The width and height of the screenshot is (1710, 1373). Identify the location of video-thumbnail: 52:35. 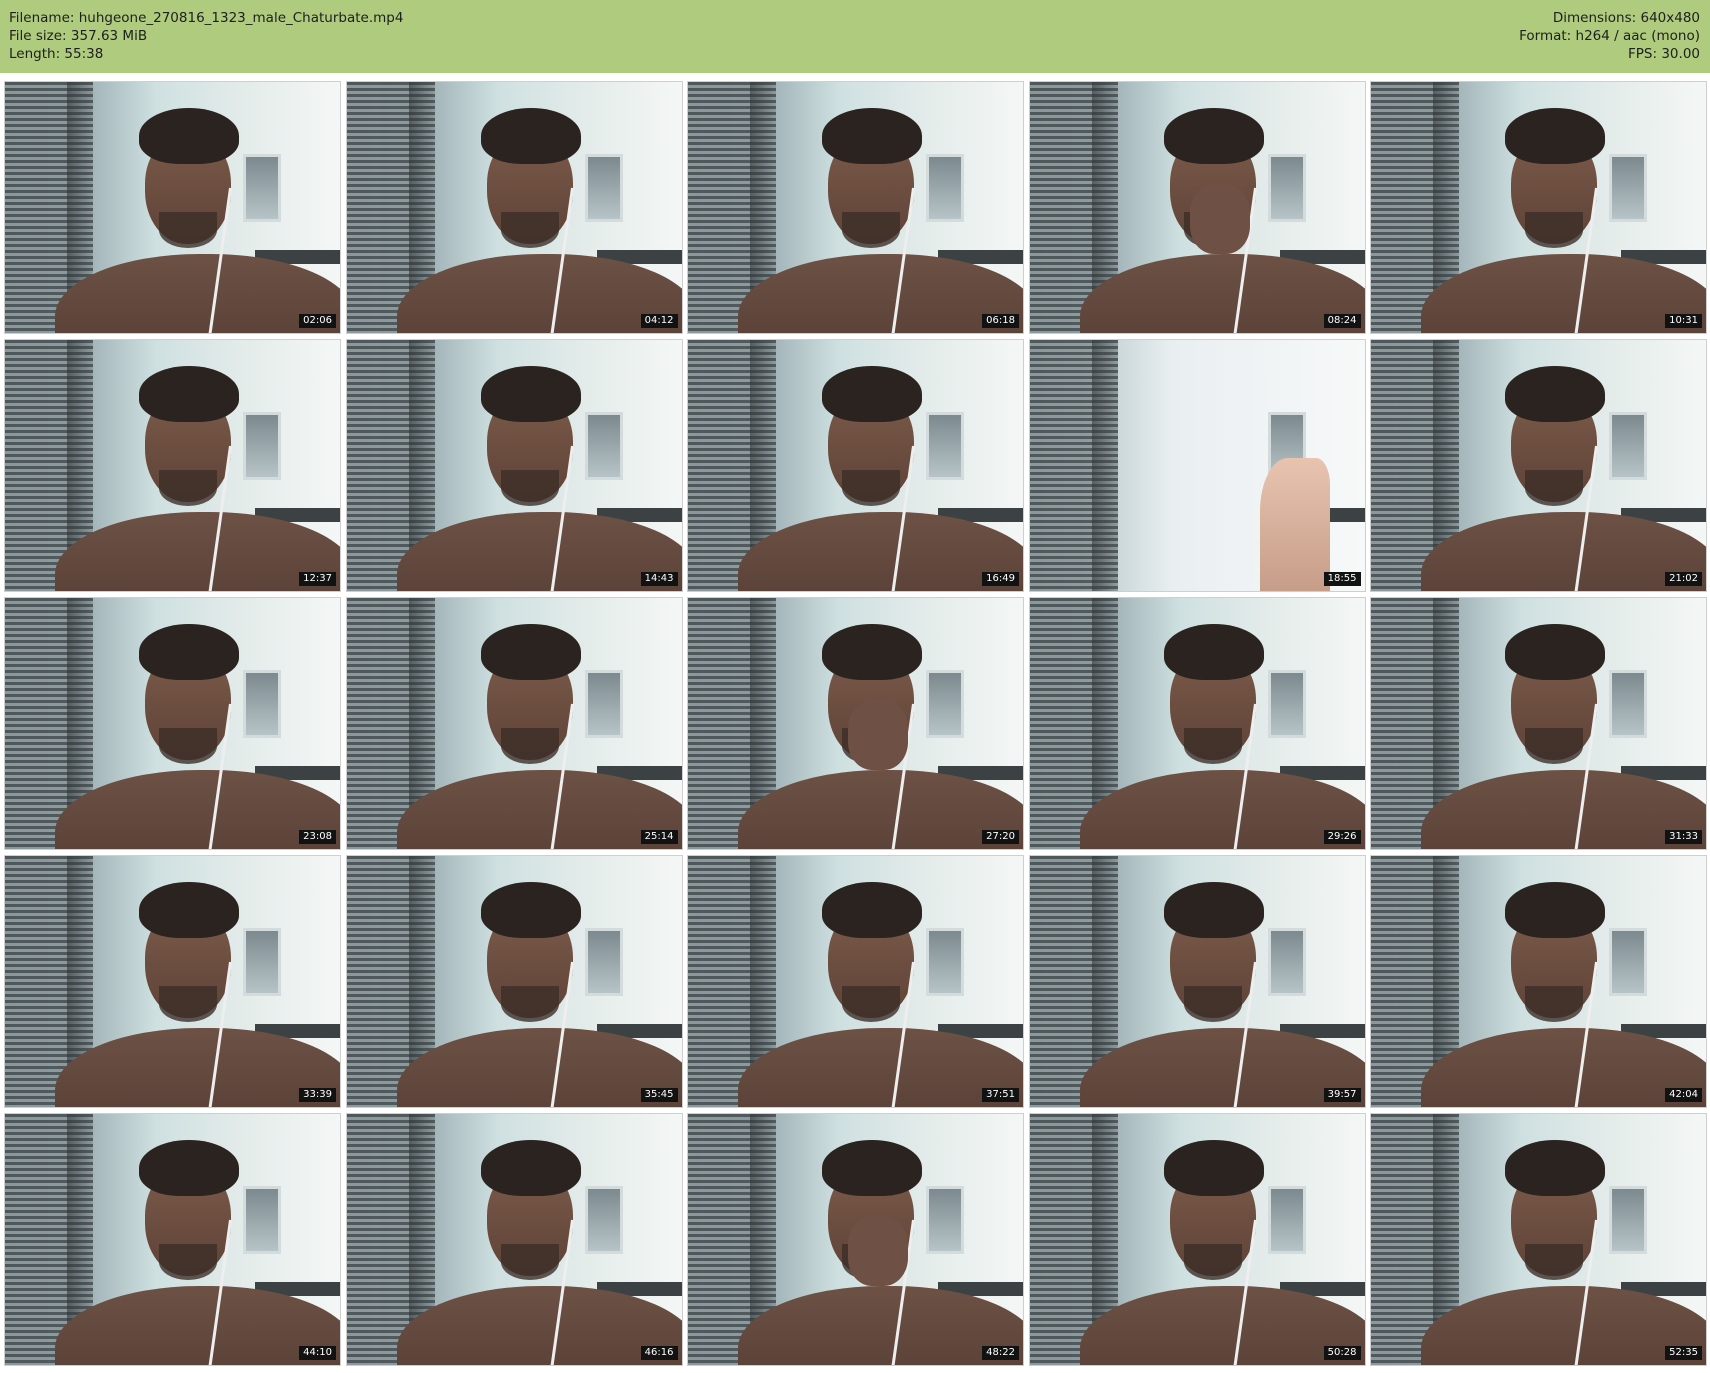
(1538, 1239).